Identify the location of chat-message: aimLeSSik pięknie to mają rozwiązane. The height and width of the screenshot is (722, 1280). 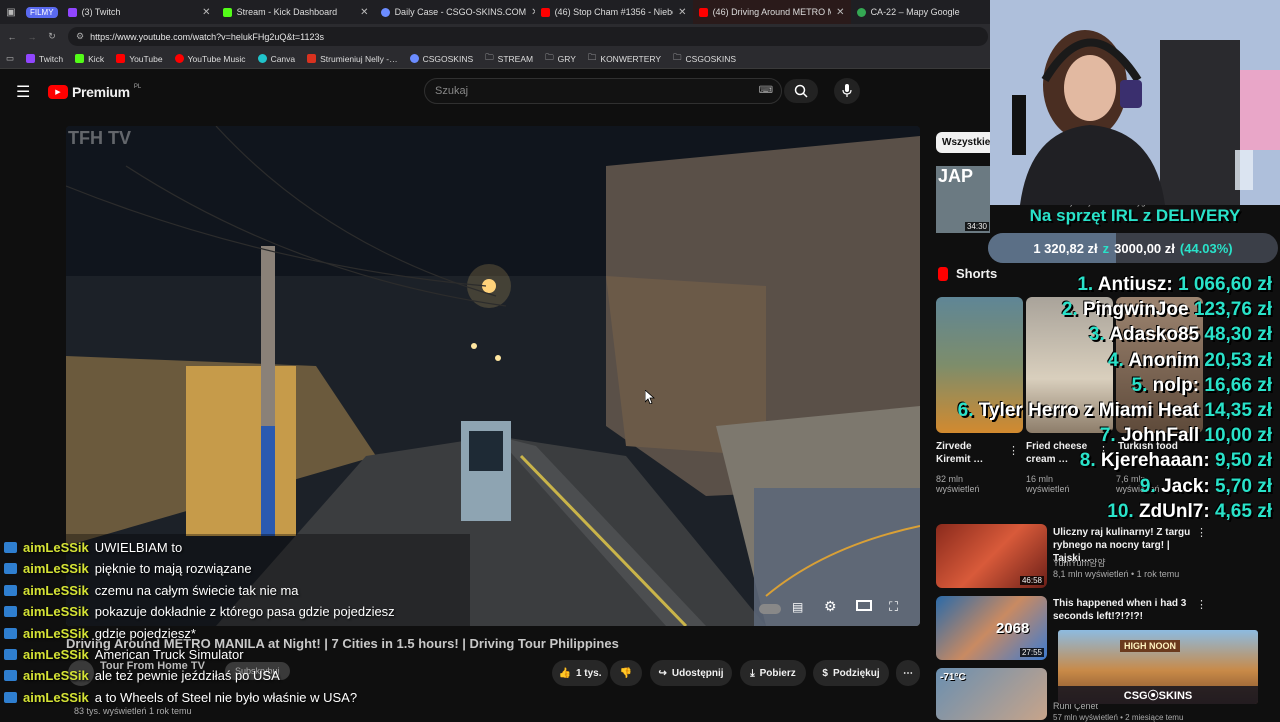
(128, 568).